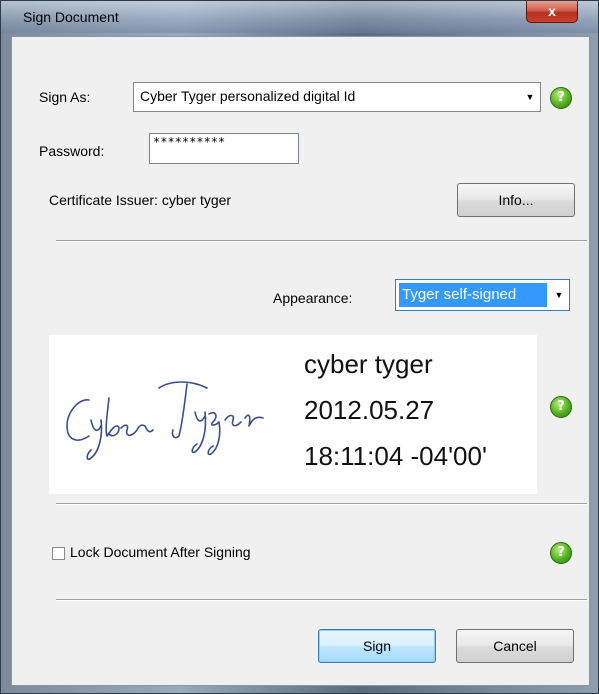  Describe the element at coordinates (140, 200) in the screenshot. I see `certificate-issuer-label: Certificate Issuer: cyber tyger` at that location.